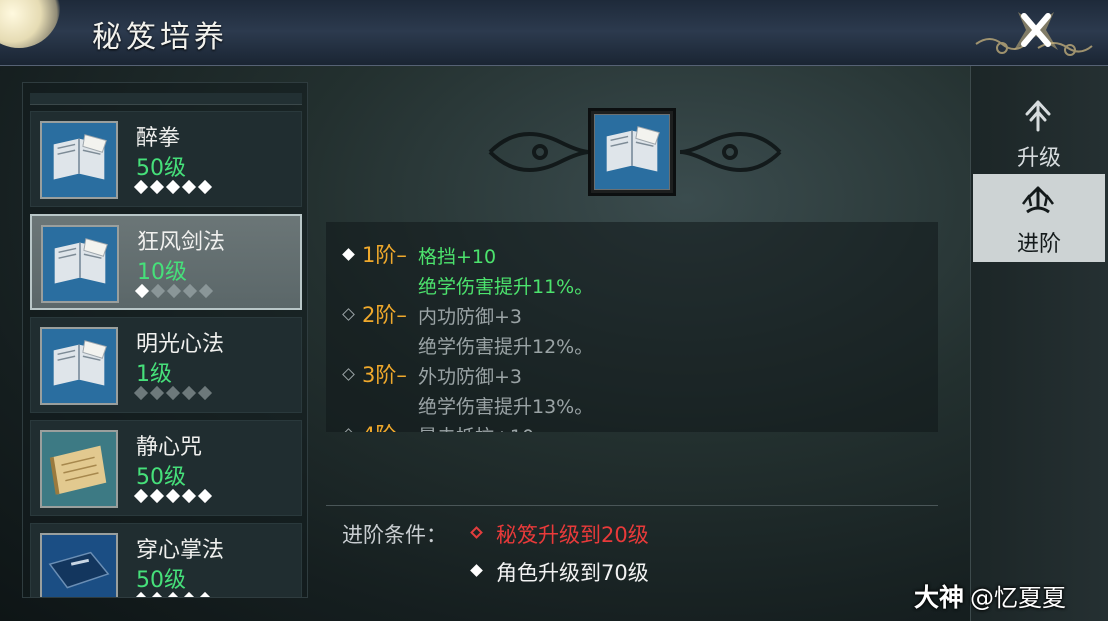  I want to click on tab-label: 升级, so click(1038, 158).